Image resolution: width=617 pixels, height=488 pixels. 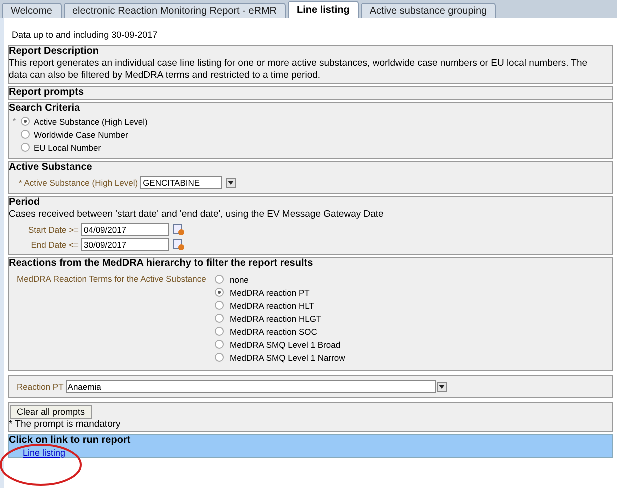 What do you see at coordinates (53, 230) in the screenshot?
I see `field-label: Start Date >=` at bounding box center [53, 230].